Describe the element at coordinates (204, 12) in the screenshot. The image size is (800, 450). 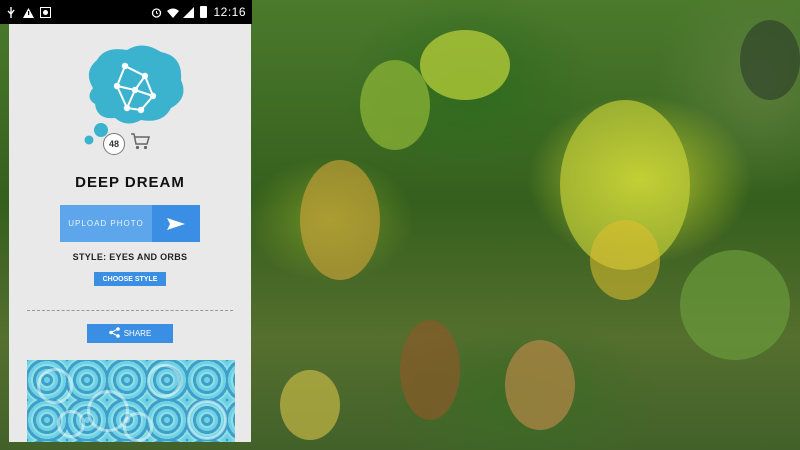
I see `battery-icon` at that location.